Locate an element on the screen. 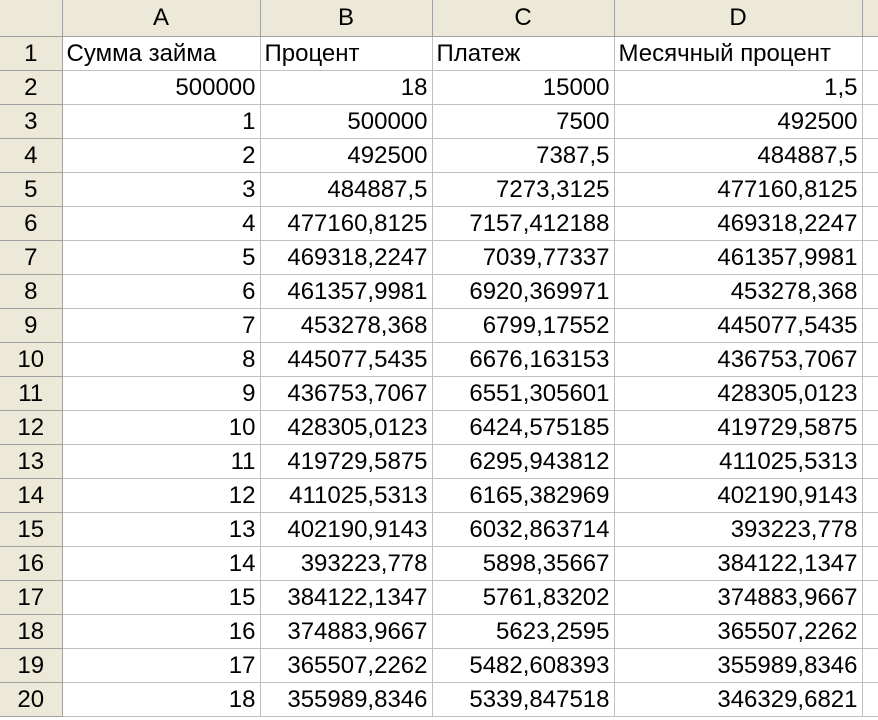 The image size is (878, 720). cell-a: 2 is located at coordinates (161, 155).